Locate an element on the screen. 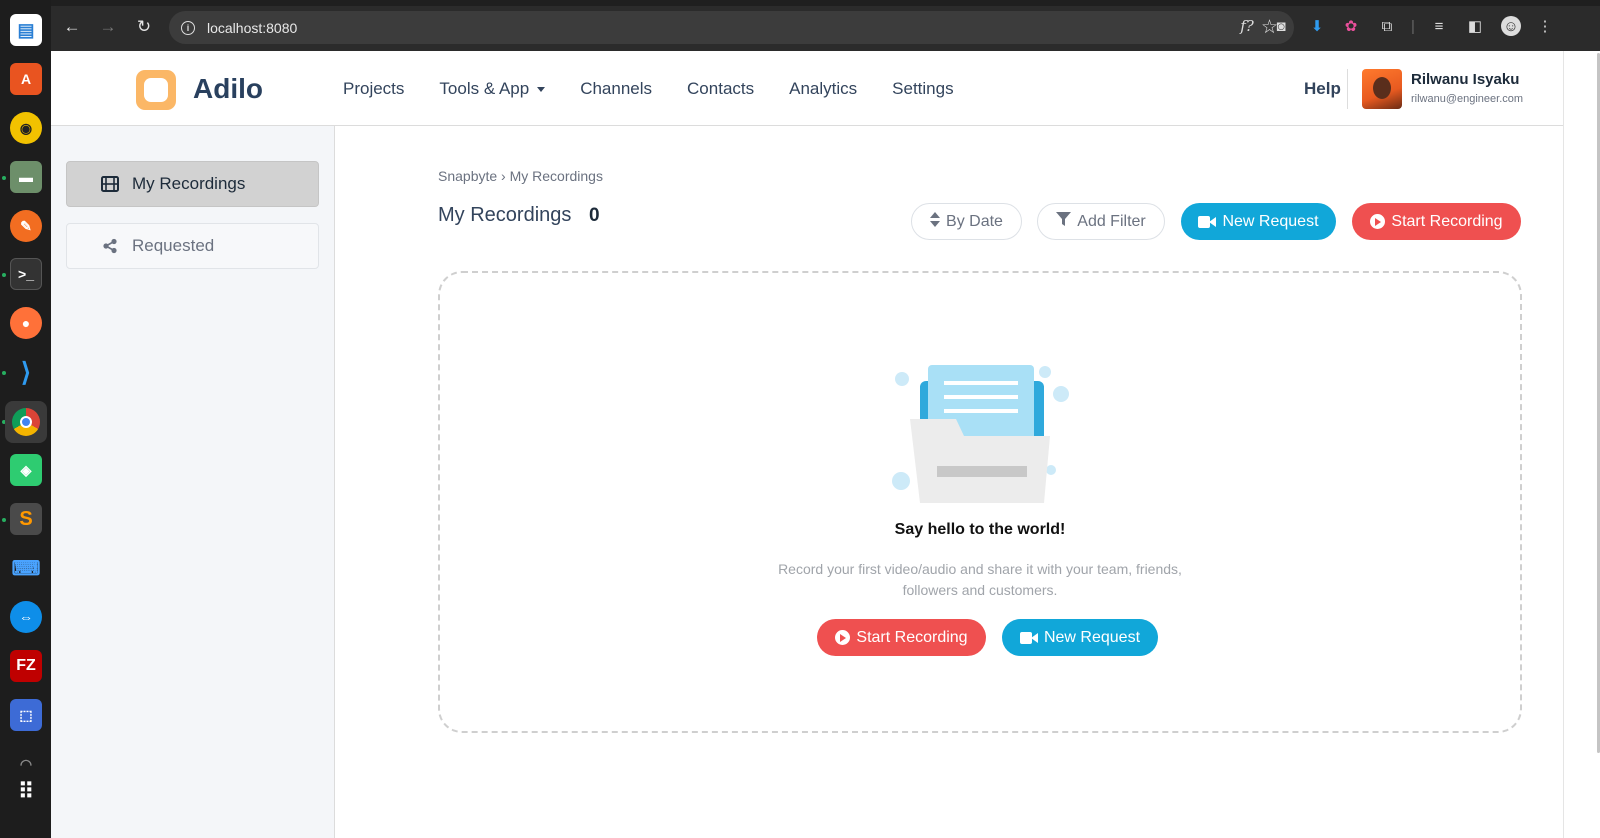 The height and width of the screenshot is (838, 1600). nav-settings: Settings is located at coordinates (922, 89).